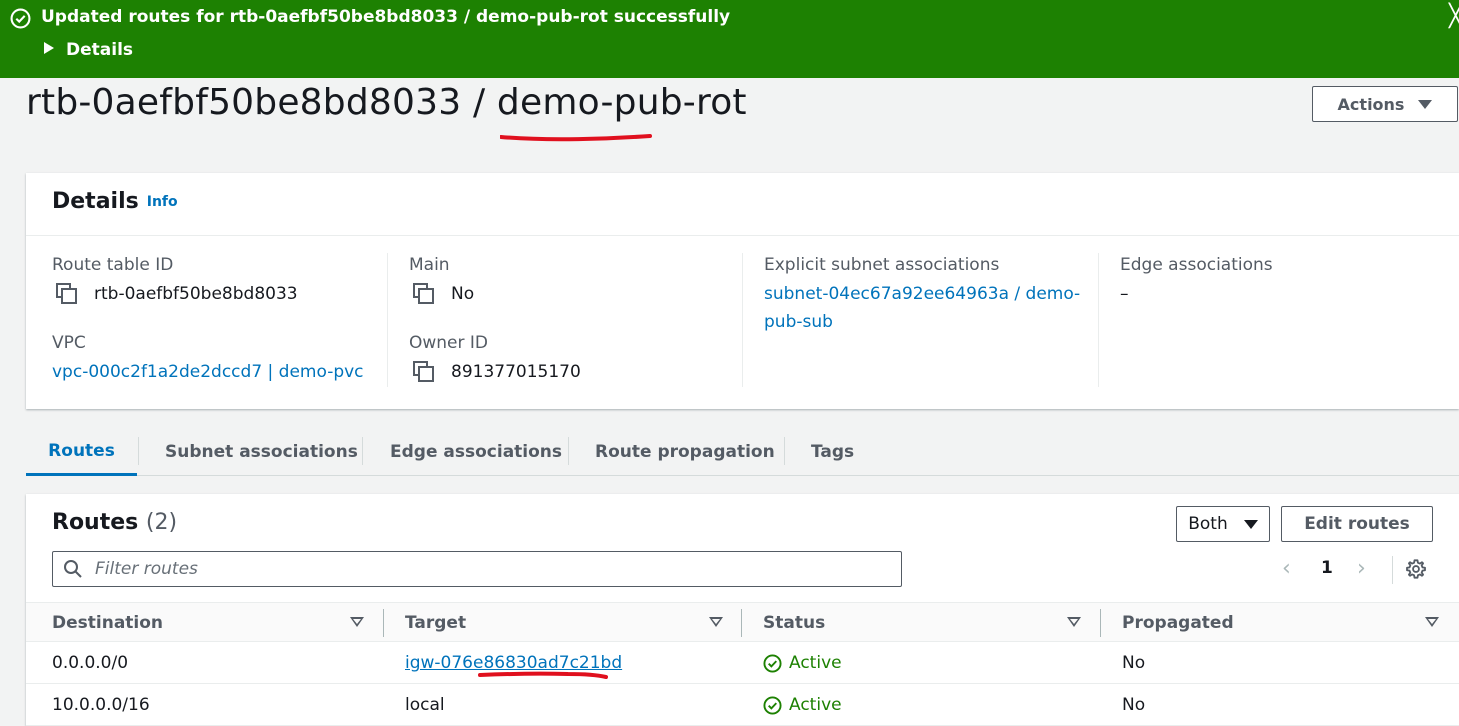 Image resolution: width=1459 pixels, height=726 pixels. What do you see at coordinates (742, 705) in the screenshot?
I see `table-row: 10.0.0.0/16 local Active No` at bounding box center [742, 705].